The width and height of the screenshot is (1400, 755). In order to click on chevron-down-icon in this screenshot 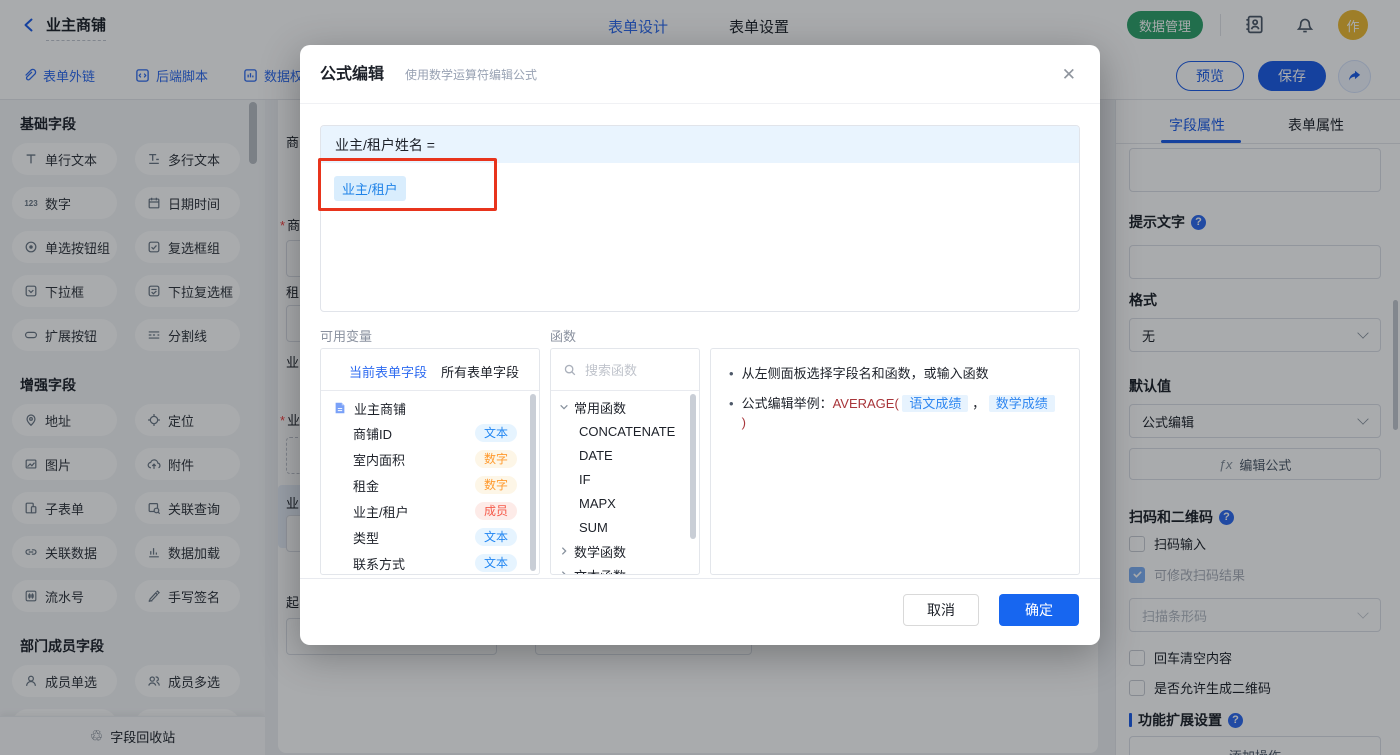, I will do `click(564, 407)`.